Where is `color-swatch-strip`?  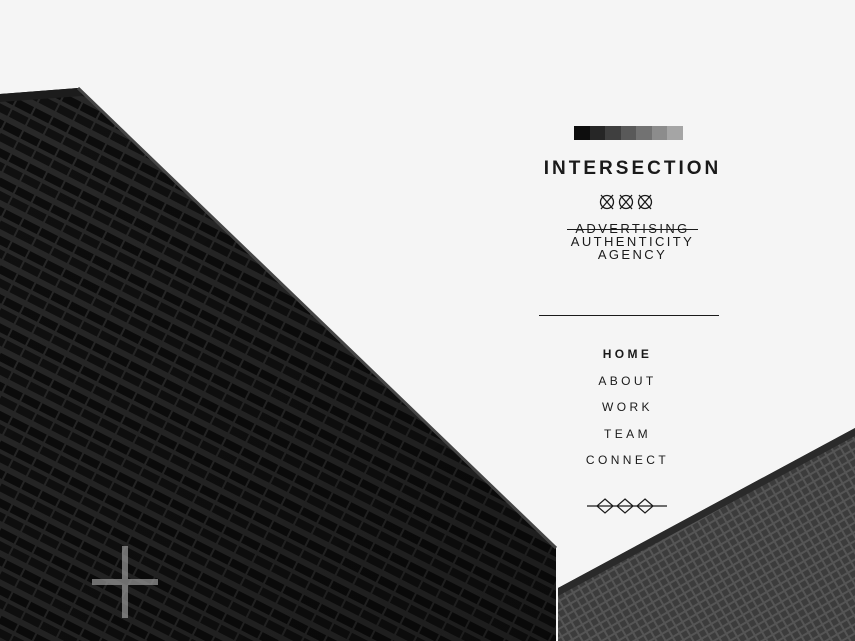 color-swatch-strip is located at coordinates (628, 133).